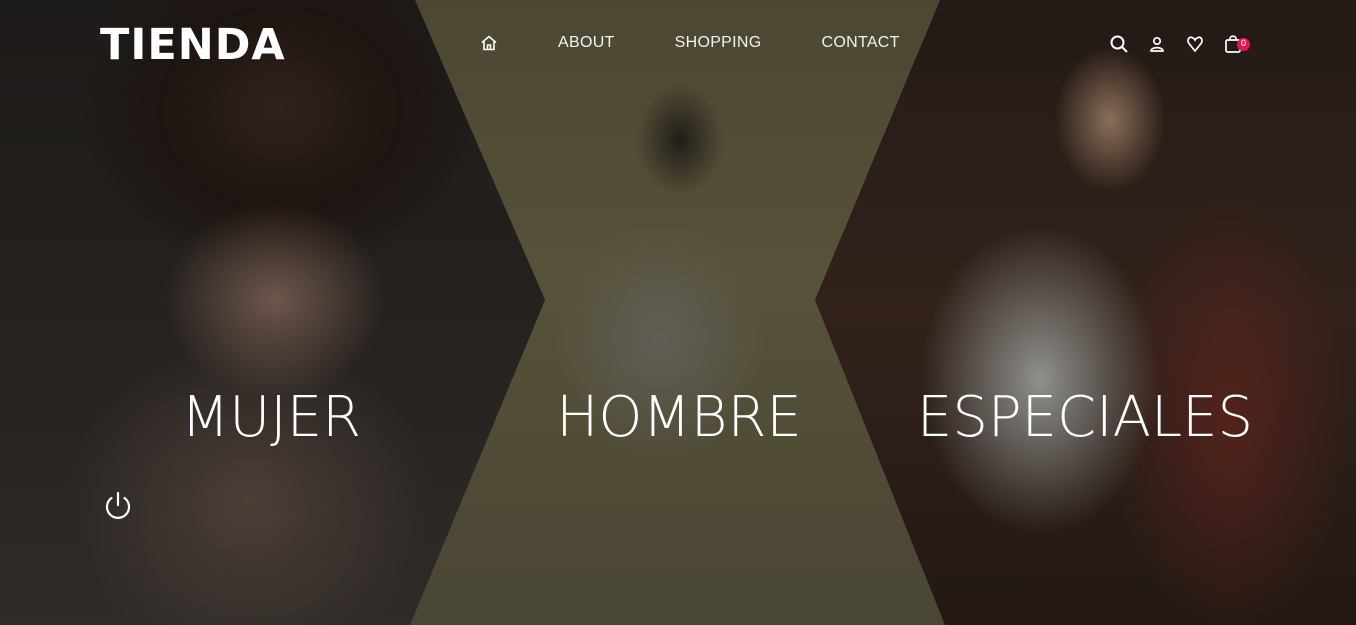 Image resolution: width=1356 pixels, height=625 pixels. What do you see at coordinates (1157, 44) in the screenshot?
I see `user-icon` at bounding box center [1157, 44].